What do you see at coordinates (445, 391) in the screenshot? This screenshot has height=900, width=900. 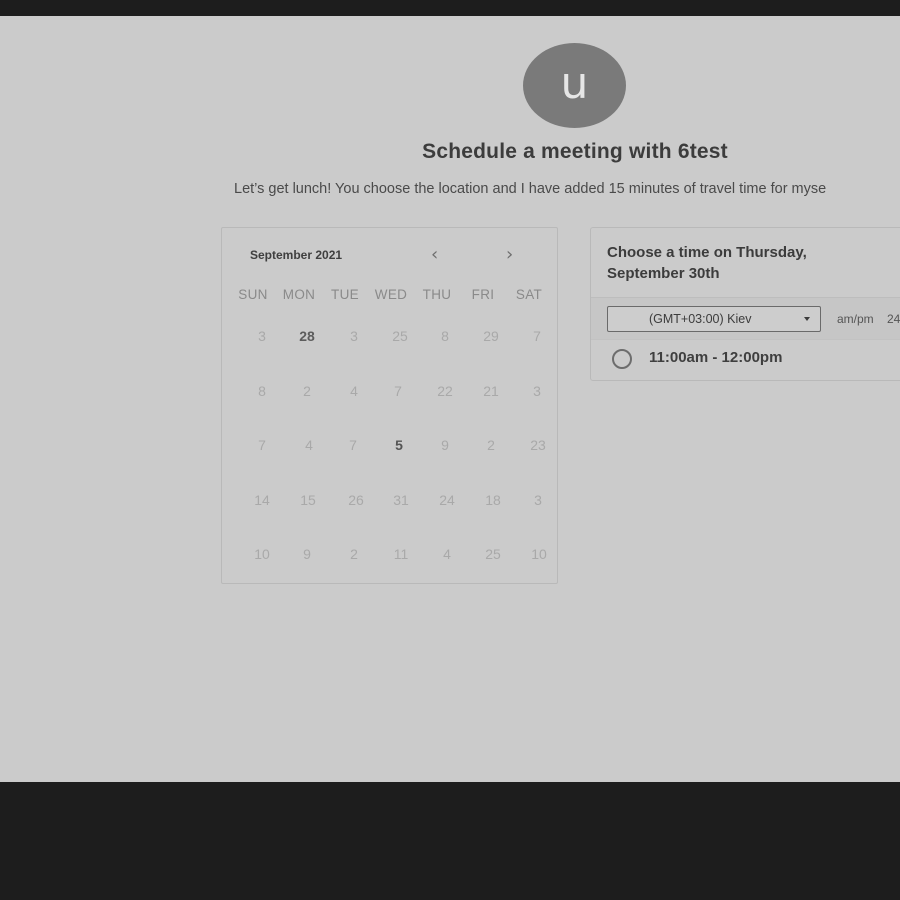 I see `calendar-day: 22` at bounding box center [445, 391].